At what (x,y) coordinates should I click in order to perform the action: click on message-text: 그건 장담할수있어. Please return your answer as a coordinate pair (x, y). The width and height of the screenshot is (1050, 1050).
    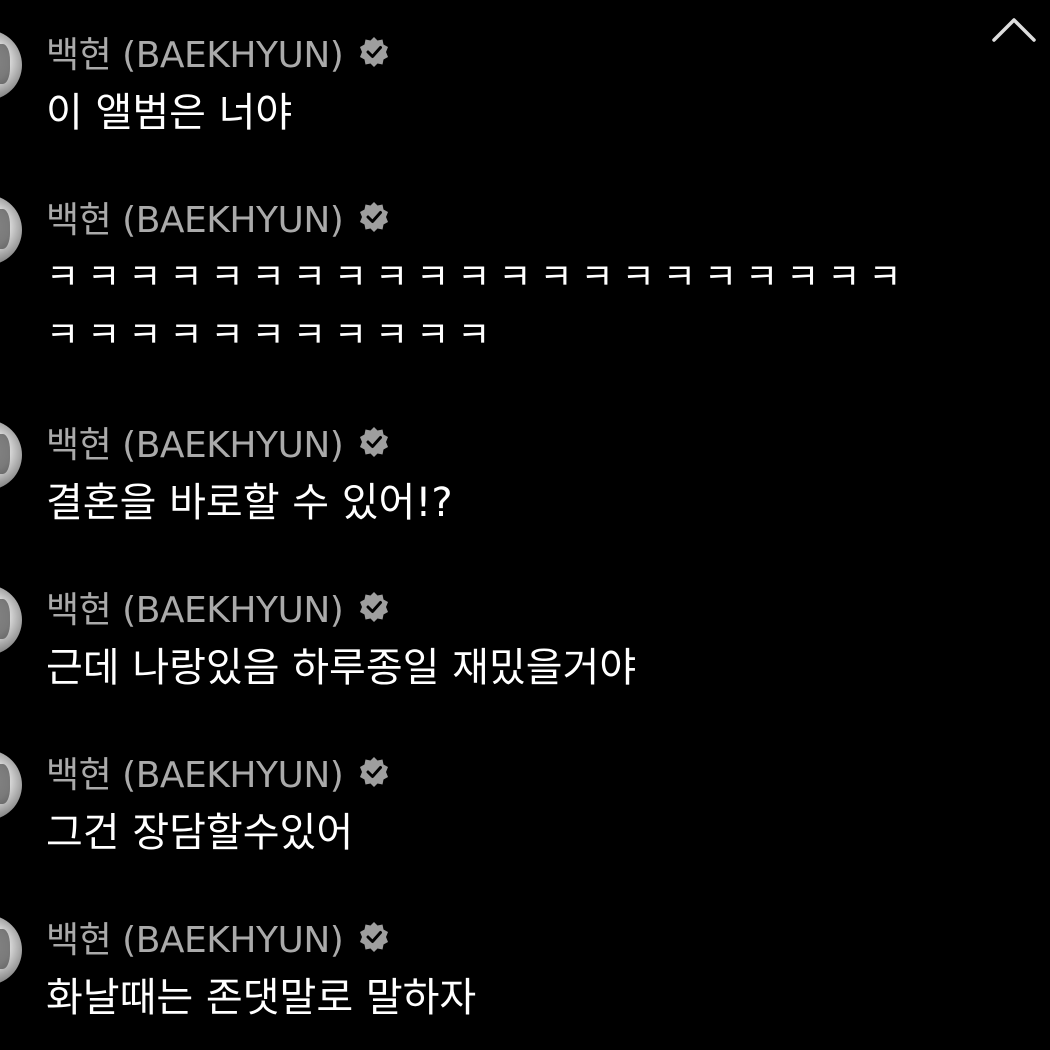
    Looking at the image, I should click on (200, 833).